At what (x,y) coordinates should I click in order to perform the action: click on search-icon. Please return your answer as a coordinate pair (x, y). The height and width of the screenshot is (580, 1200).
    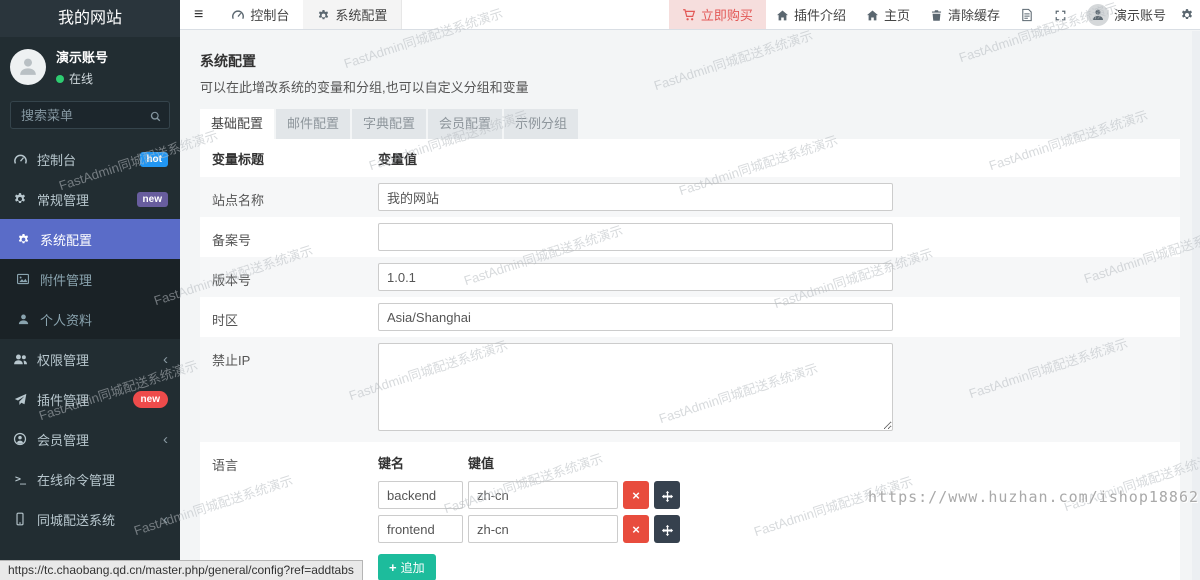
    Looking at the image, I should click on (155, 117).